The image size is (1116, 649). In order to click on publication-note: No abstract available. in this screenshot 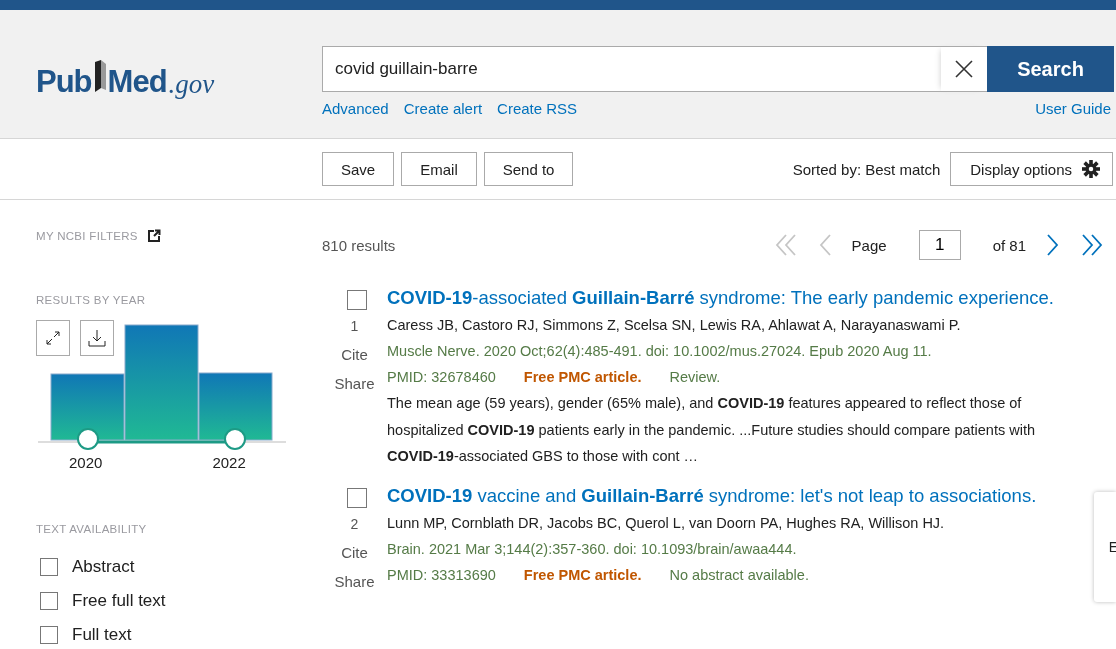, I will do `click(739, 575)`.